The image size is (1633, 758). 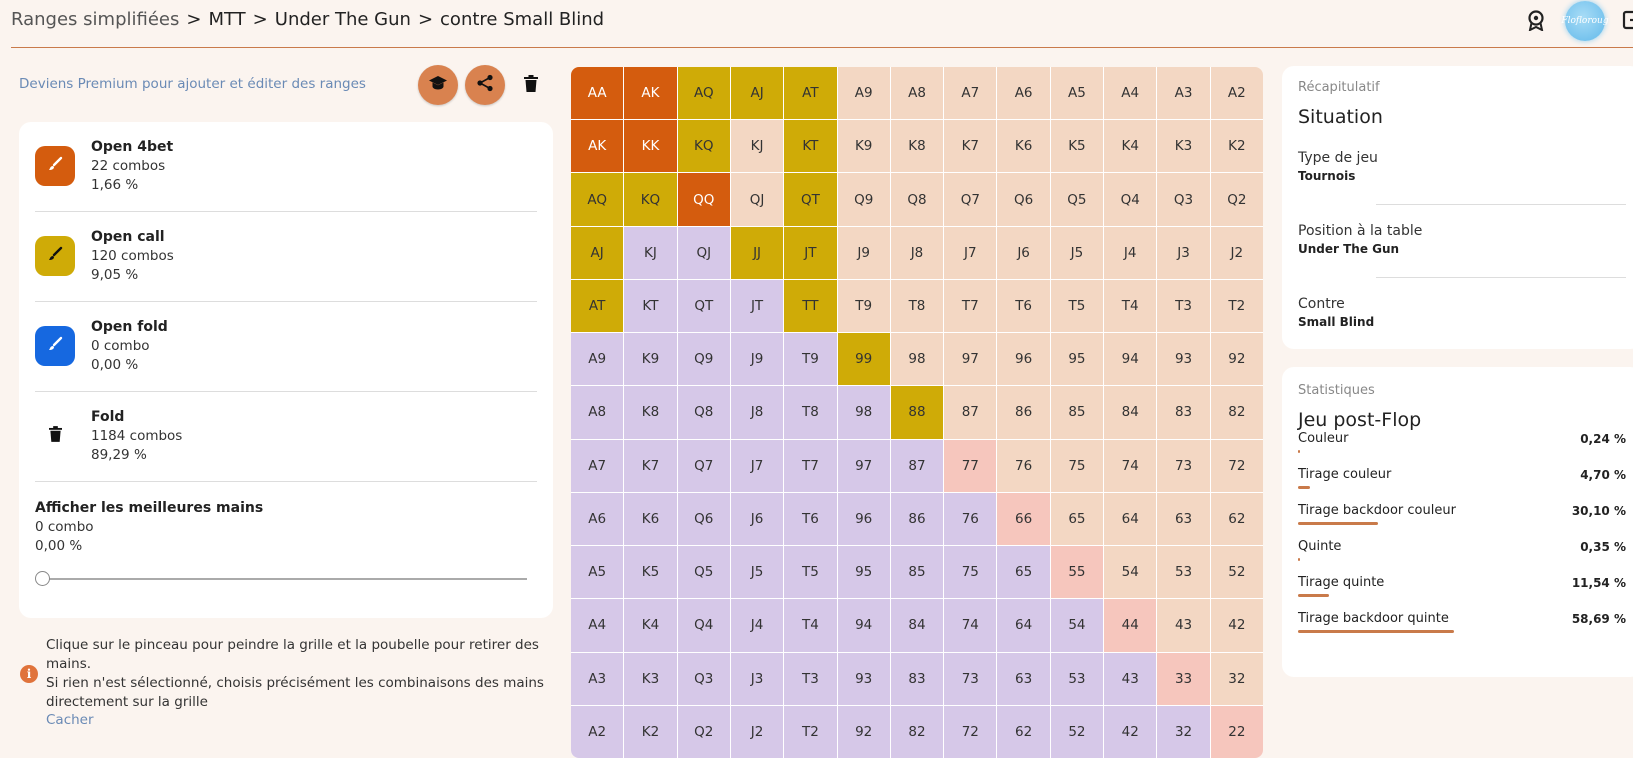 What do you see at coordinates (1183, 465) in the screenshot?
I see `grid-cell-73s: 73` at bounding box center [1183, 465].